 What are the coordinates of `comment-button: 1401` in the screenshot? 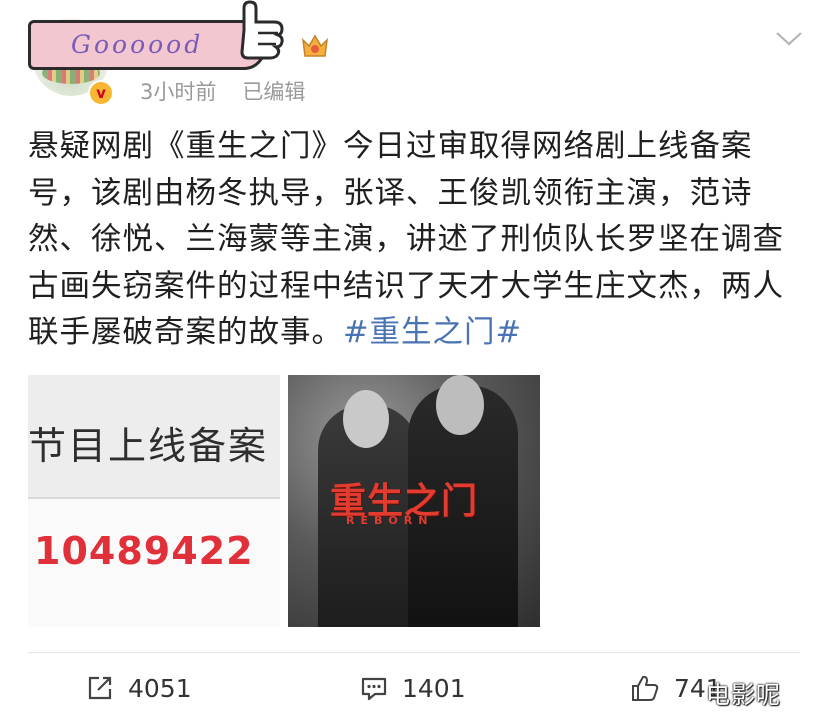 It's located at (413, 688).